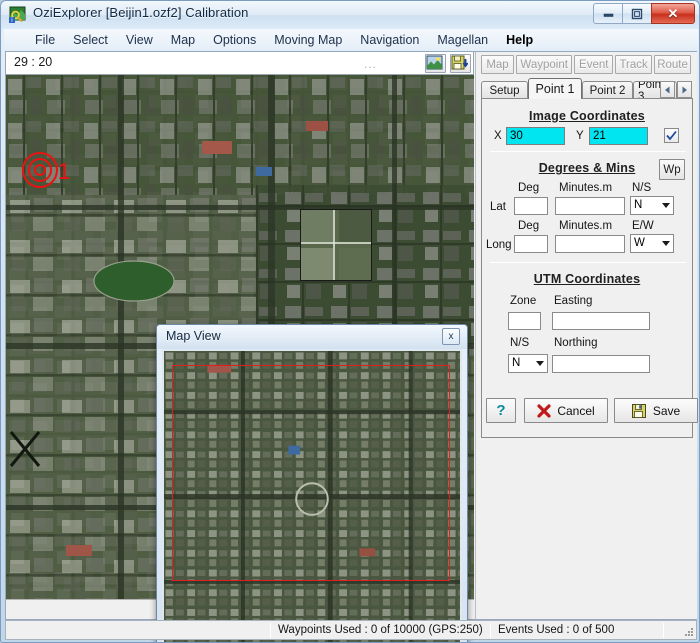 Image resolution: width=700 pixels, height=643 pixels. I want to click on object-buttons-row: Map Waypoint Event Track Route, so click(587, 65).